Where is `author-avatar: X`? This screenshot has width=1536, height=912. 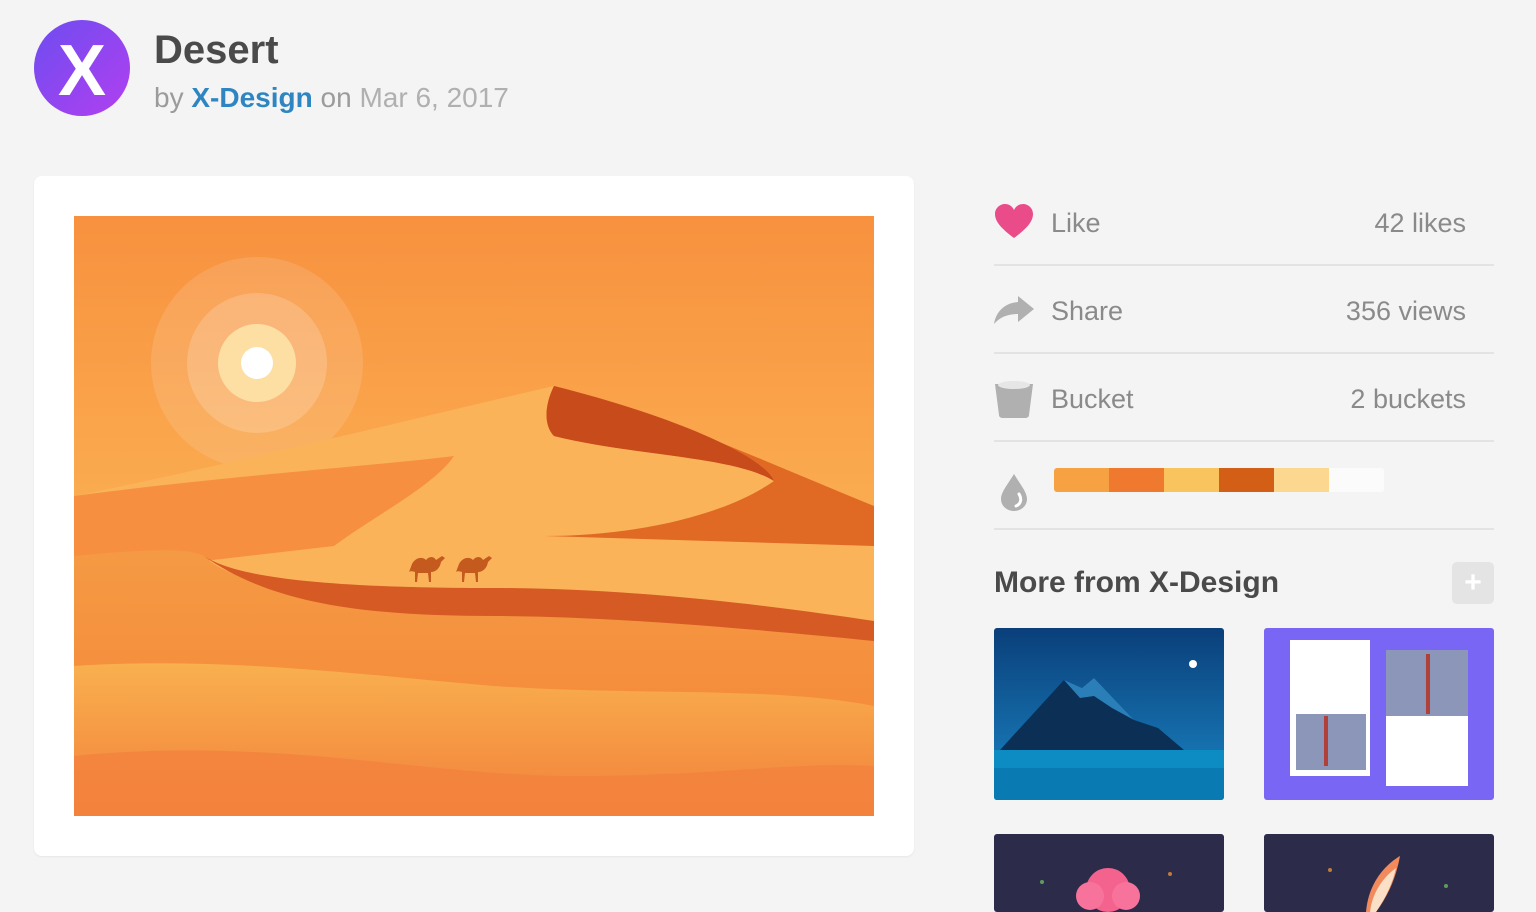 author-avatar: X is located at coordinates (82, 68).